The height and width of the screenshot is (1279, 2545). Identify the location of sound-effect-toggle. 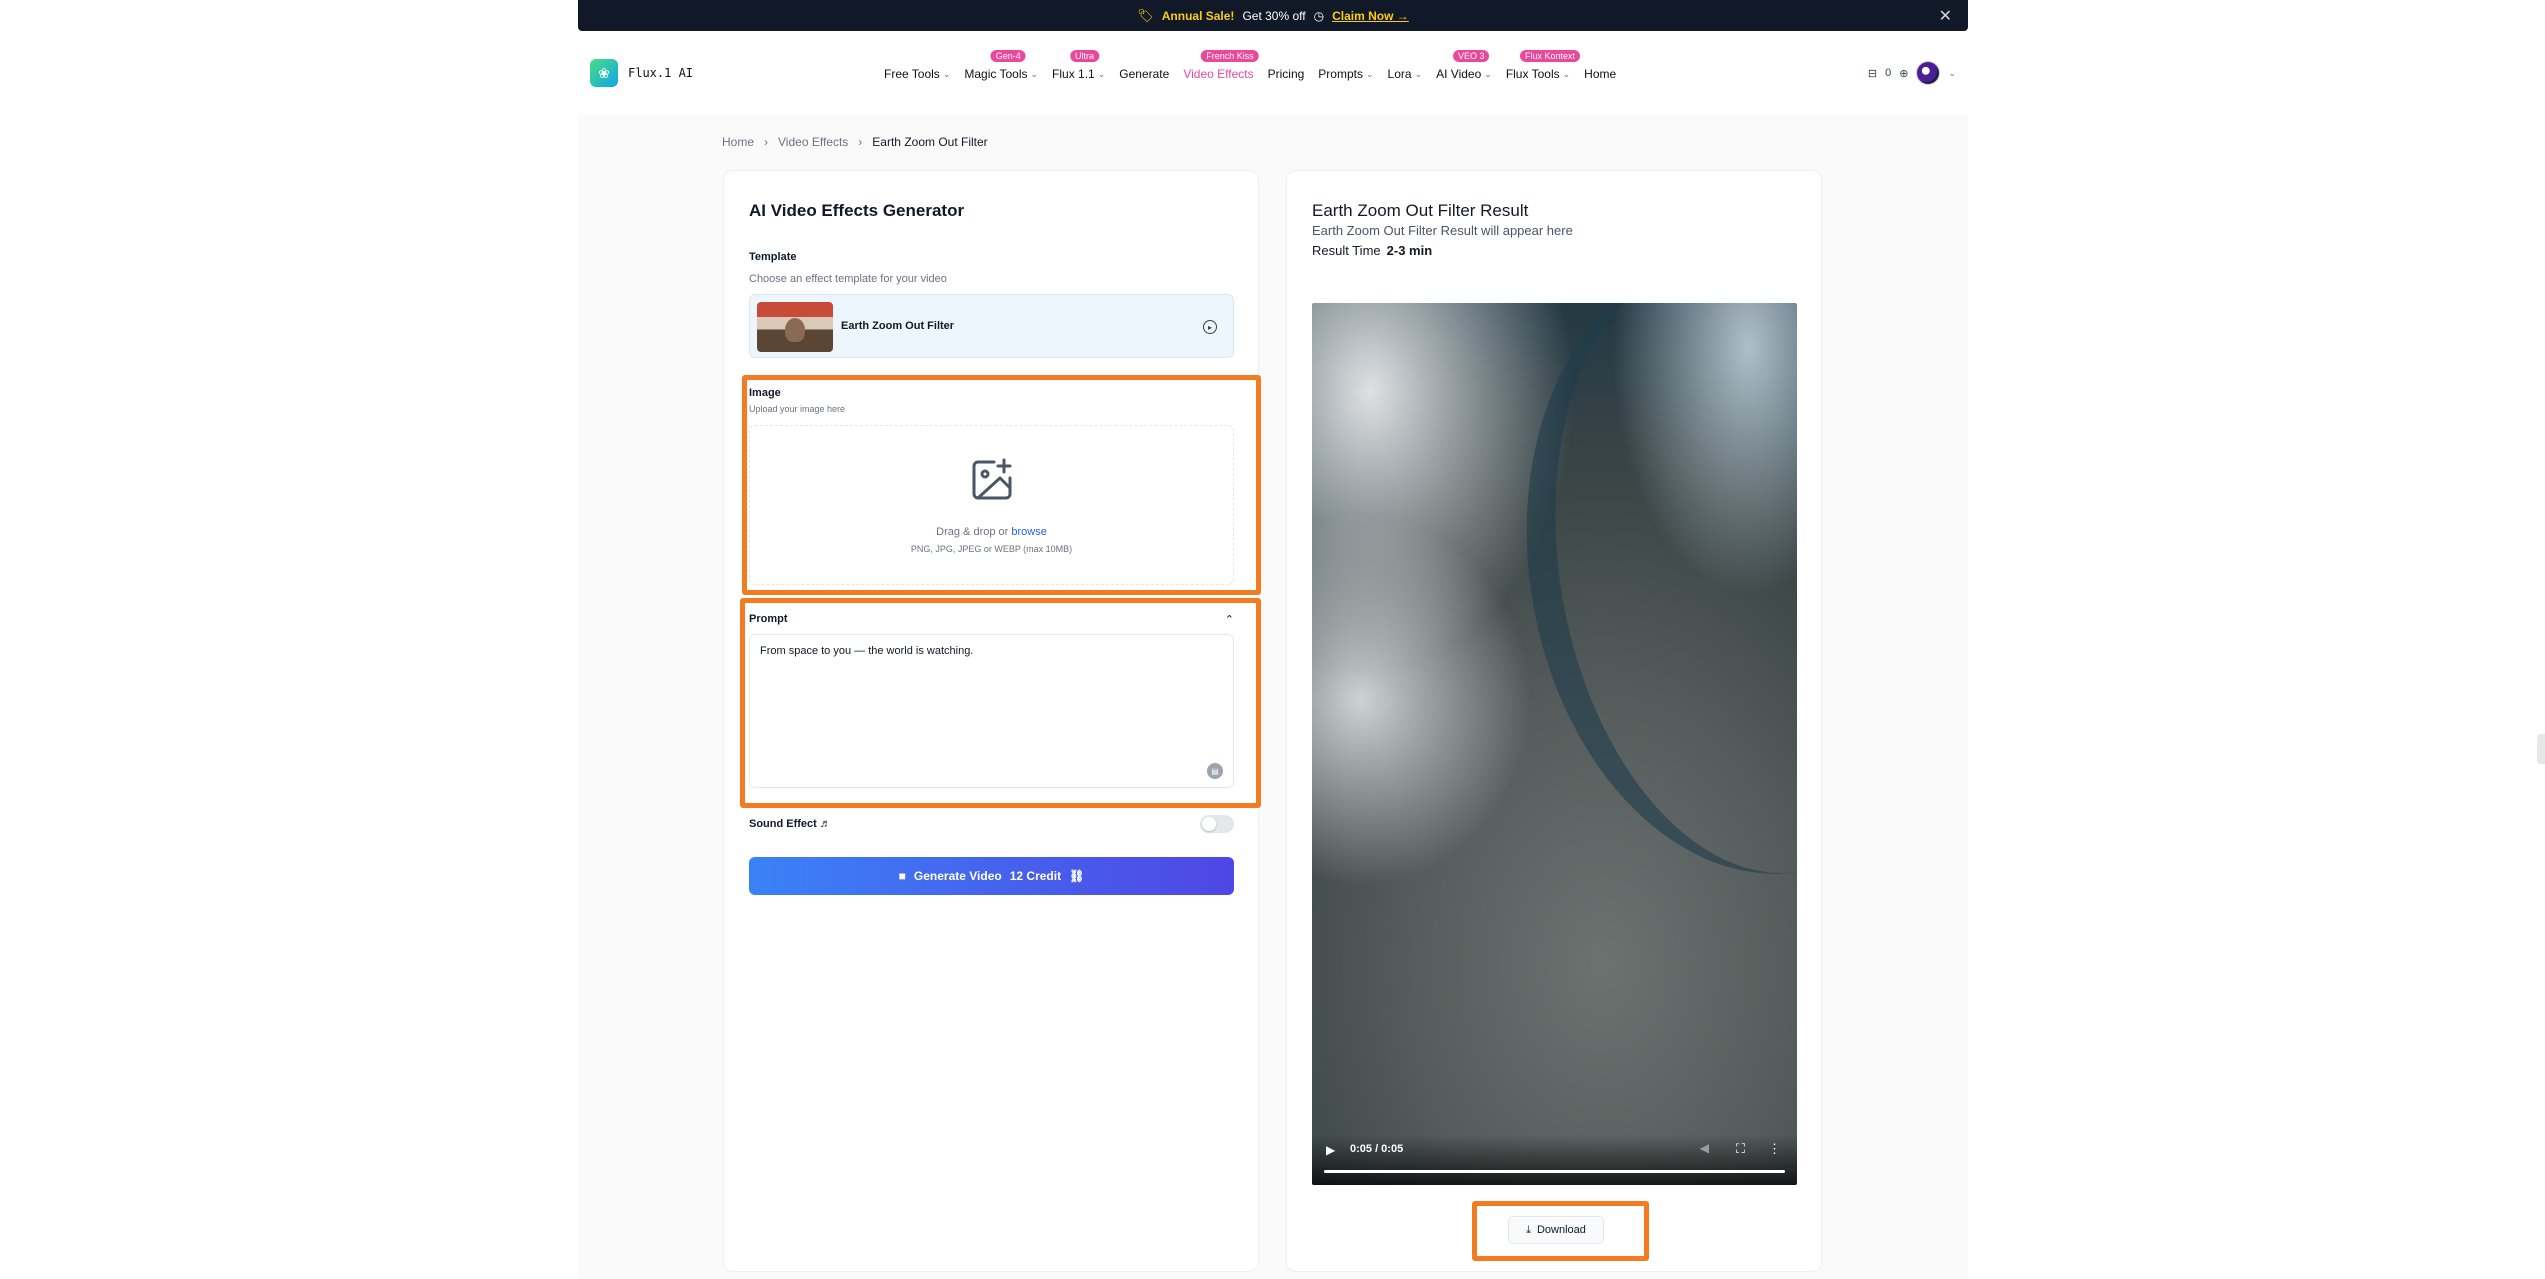
(1217, 824).